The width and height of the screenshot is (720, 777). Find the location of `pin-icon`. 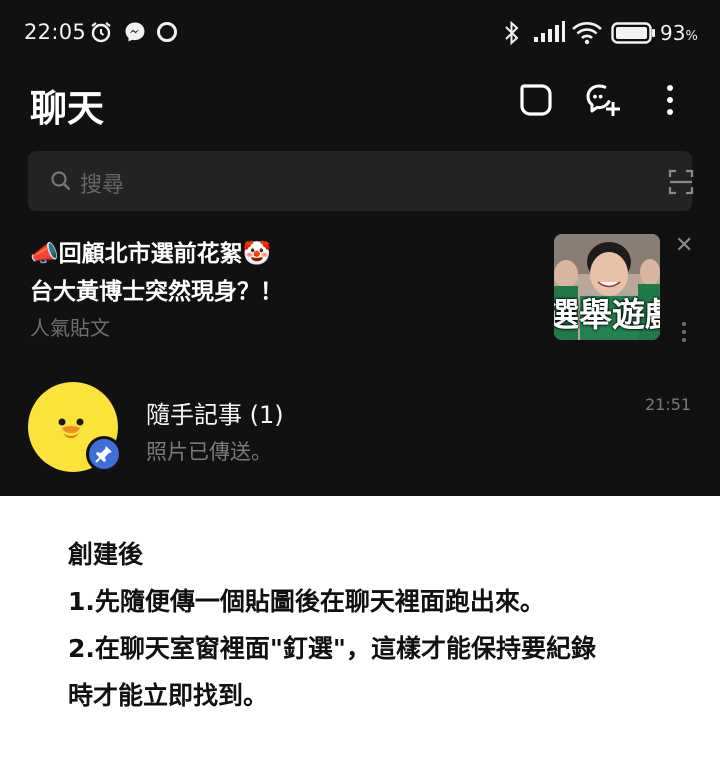

pin-icon is located at coordinates (103, 454).